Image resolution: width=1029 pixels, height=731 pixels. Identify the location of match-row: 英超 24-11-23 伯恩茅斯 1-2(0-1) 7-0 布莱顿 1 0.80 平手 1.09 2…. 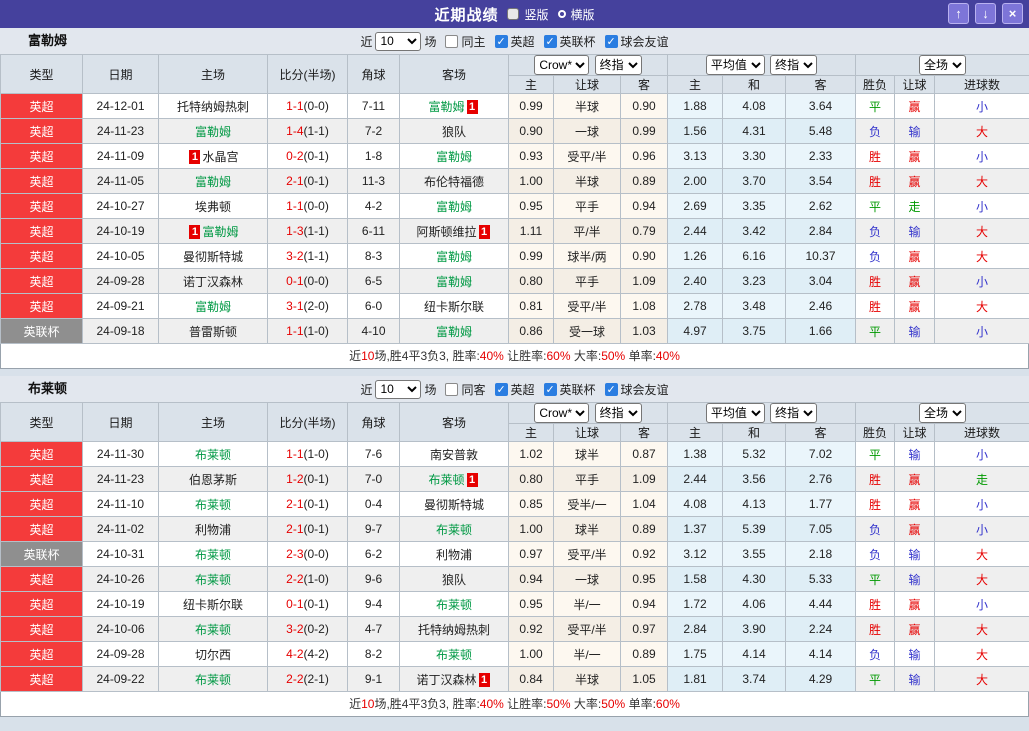
(514, 479).